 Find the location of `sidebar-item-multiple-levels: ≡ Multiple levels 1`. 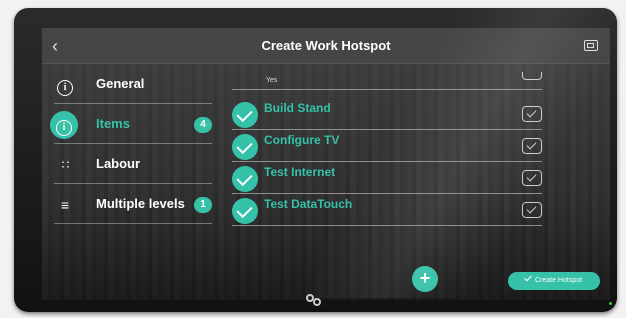

sidebar-item-multiple-levels: ≡ Multiple levels 1 is located at coordinates (133, 204).